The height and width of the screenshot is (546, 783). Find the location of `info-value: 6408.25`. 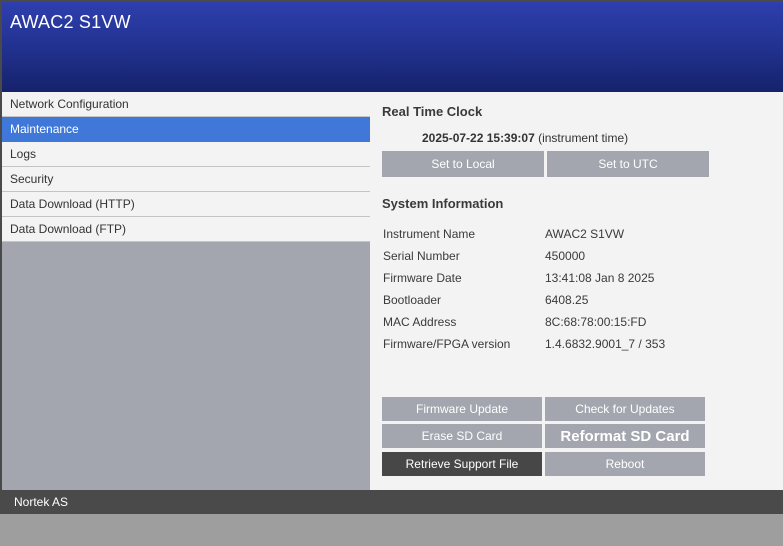

info-value: 6408.25 is located at coordinates (567, 300).